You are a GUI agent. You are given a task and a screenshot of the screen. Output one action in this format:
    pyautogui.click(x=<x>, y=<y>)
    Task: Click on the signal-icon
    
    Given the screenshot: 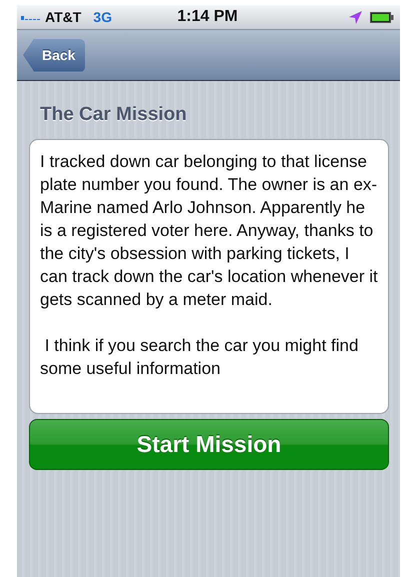 What is the action you would take?
    pyautogui.click(x=31, y=17)
    